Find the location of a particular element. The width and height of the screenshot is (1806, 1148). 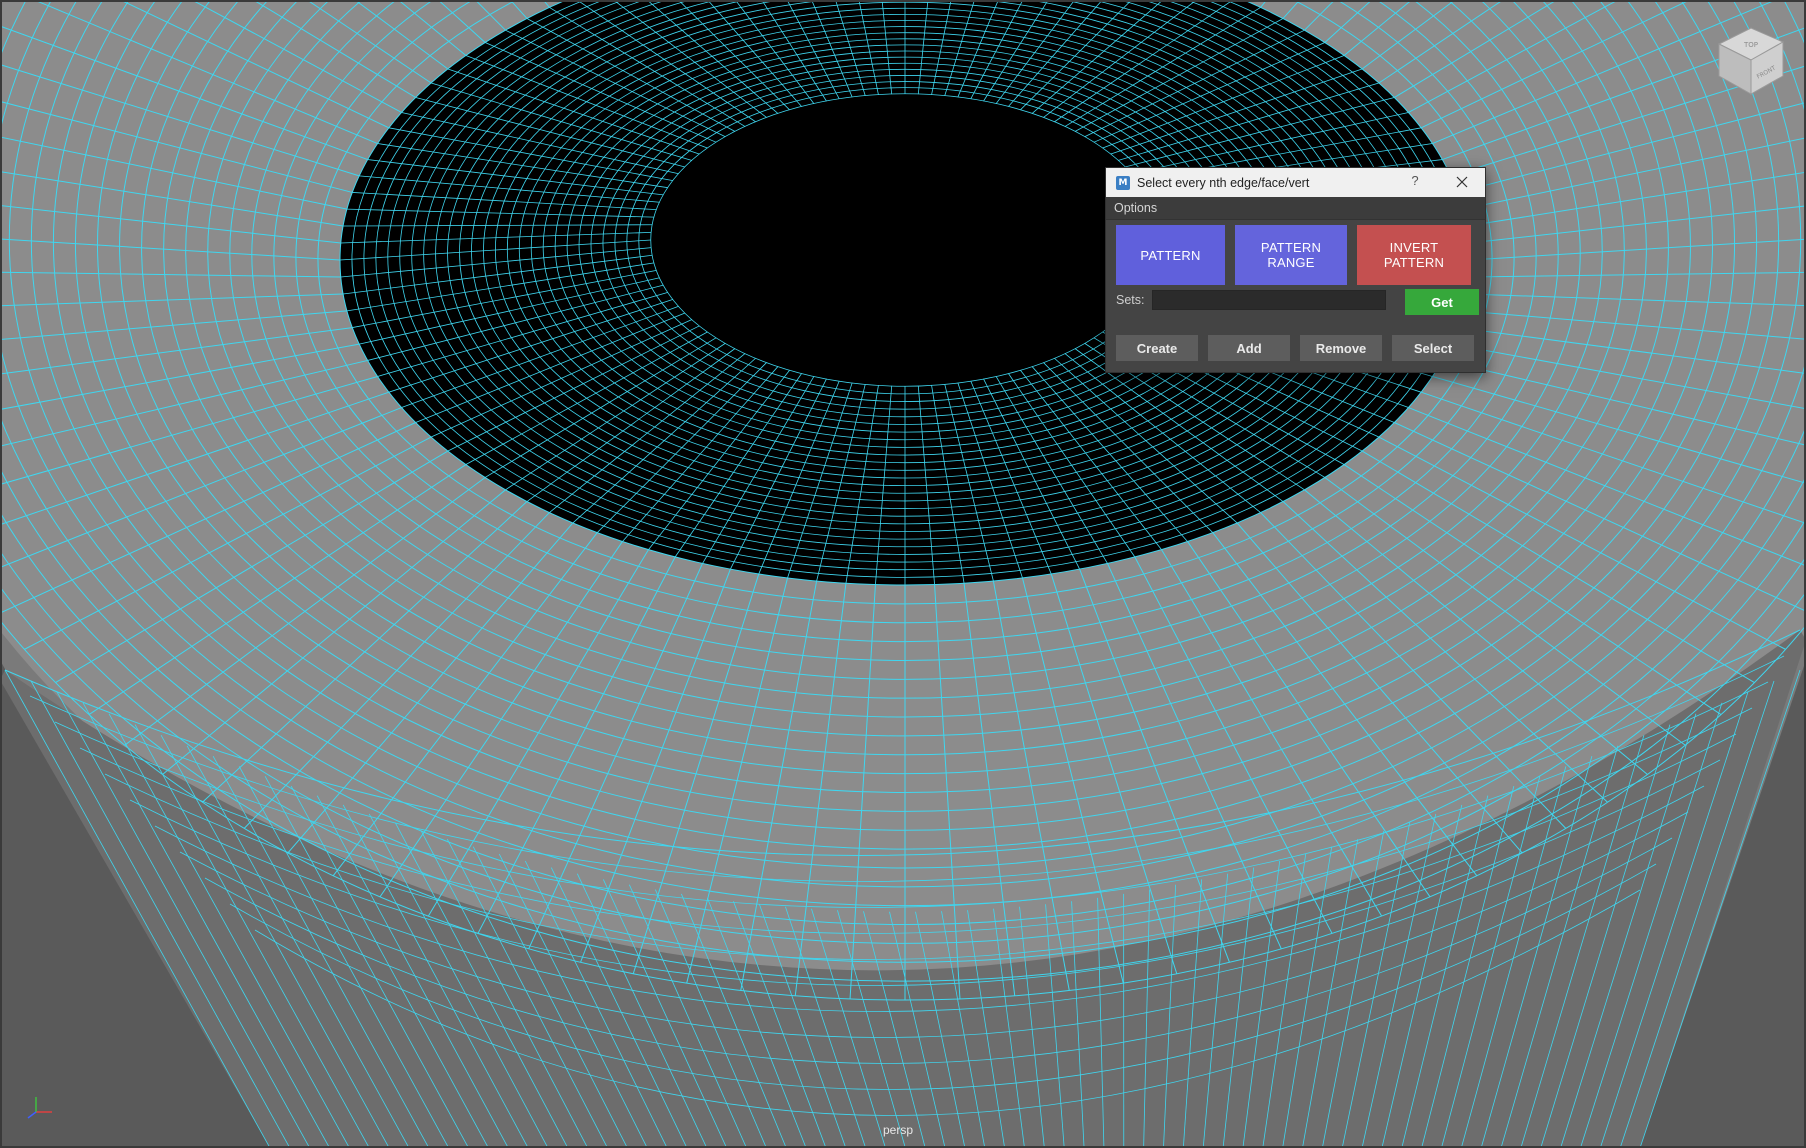

sets-label: Sets: is located at coordinates (1130, 300).